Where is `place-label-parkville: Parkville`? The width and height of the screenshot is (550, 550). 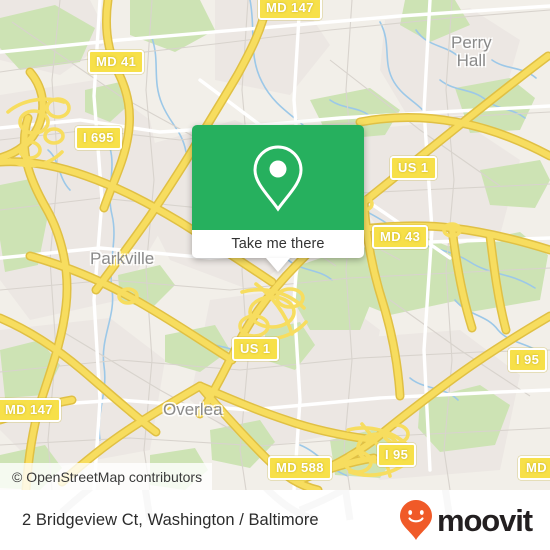
place-label-parkville: Parkville is located at coordinates (122, 258).